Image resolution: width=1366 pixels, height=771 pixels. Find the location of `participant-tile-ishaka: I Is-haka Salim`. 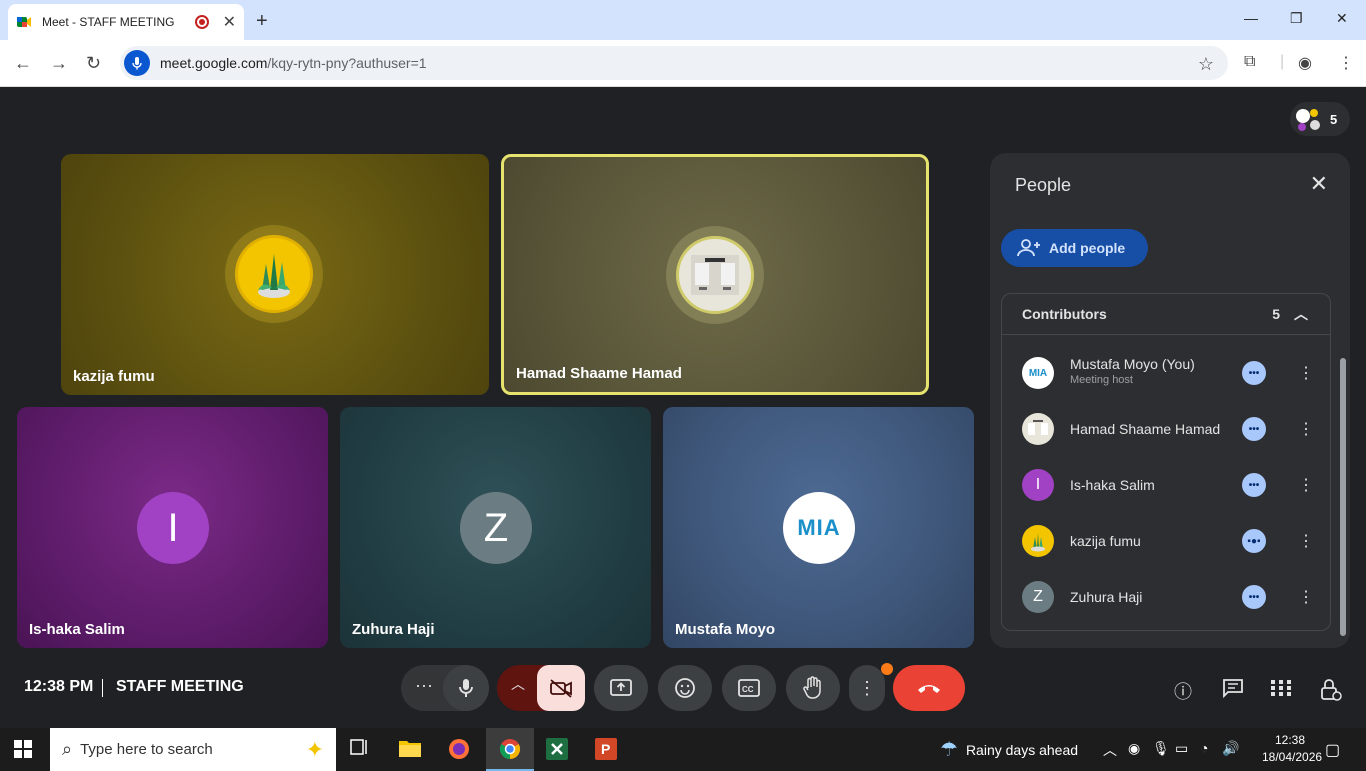

participant-tile-ishaka: I Is-haka Salim is located at coordinates (172, 527).